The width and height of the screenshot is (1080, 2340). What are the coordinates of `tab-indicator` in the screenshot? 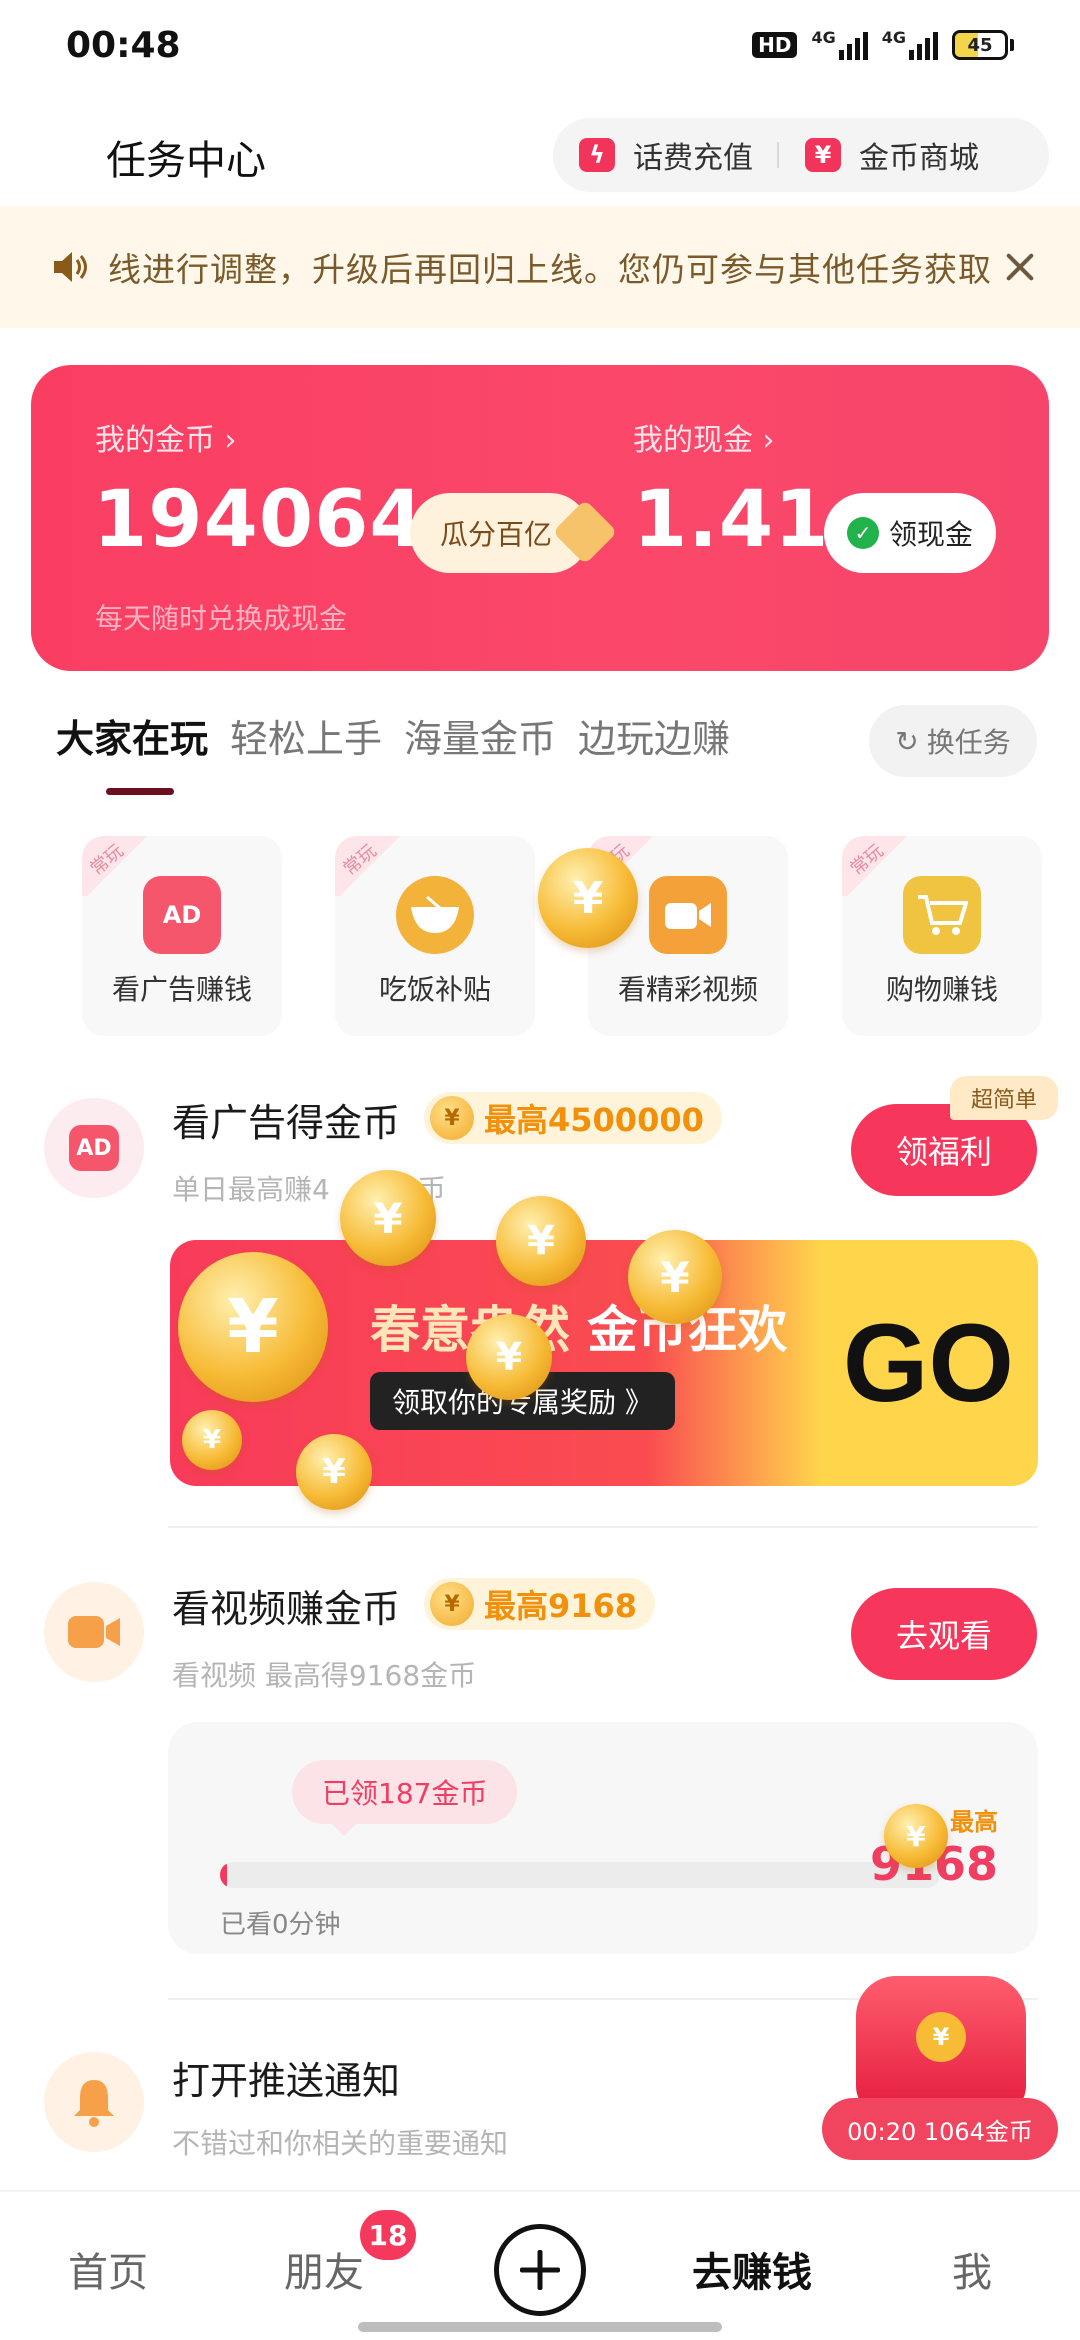 It's located at (140, 791).